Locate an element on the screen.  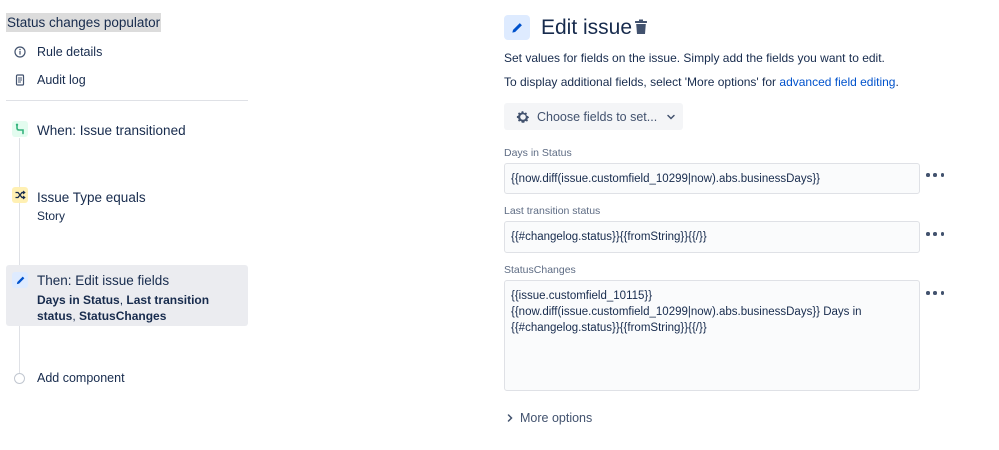
edit-issue-icon is located at coordinates (517, 27).